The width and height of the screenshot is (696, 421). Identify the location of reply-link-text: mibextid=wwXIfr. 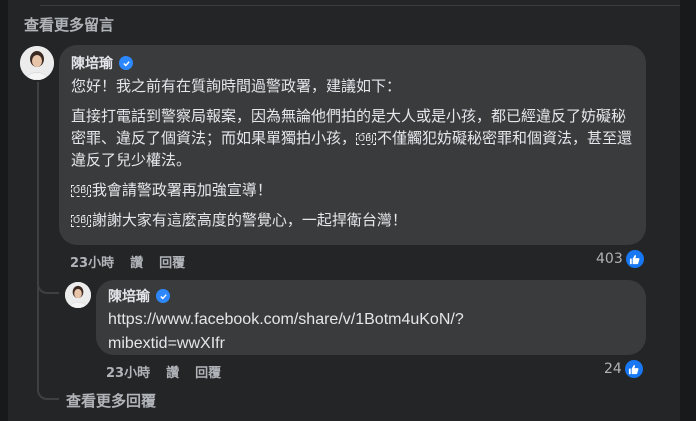
(371, 344).